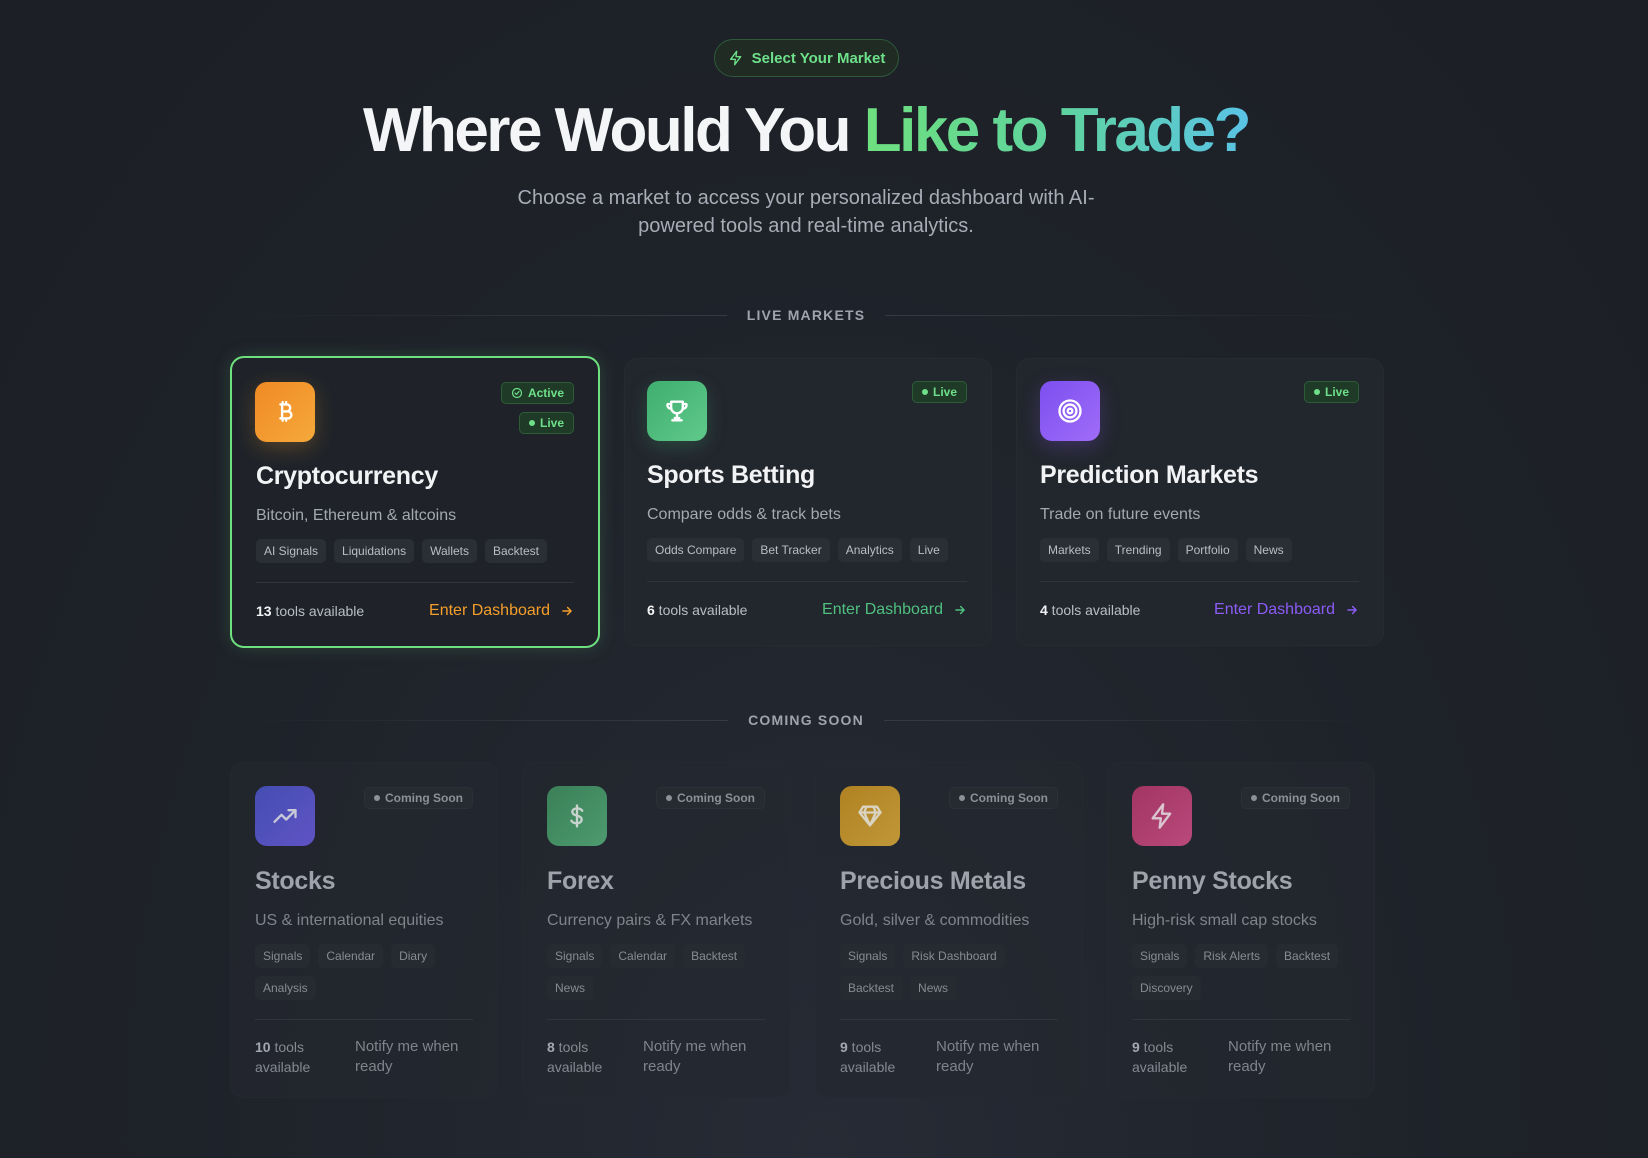 The width and height of the screenshot is (1648, 1158). What do you see at coordinates (356, 515) in the screenshot?
I see `card-description: Bitcoin, Ethereum & altcoins` at bounding box center [356, 515].